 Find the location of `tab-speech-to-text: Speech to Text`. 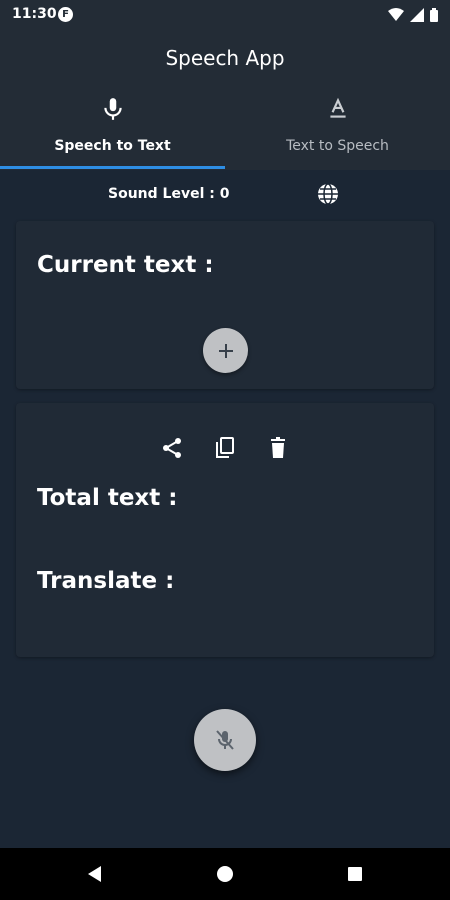

tab-speech-to-text: Speech to Text is located at coordinates (112, 129).